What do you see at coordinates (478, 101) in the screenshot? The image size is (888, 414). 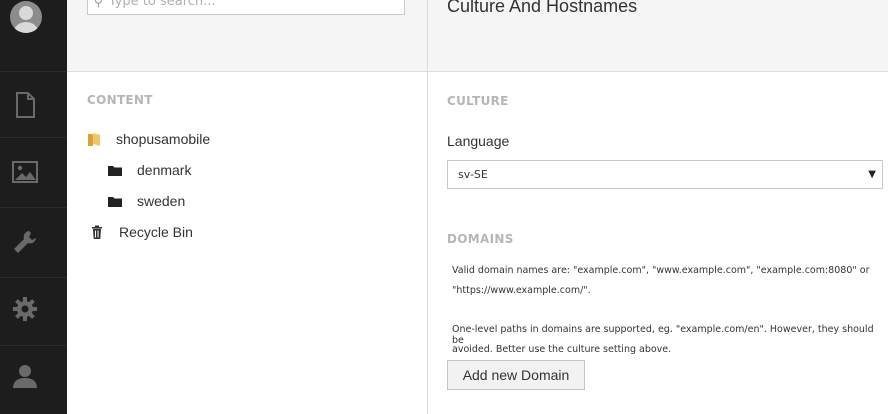 I see `culture-section-label: CULTURE` at bounding box center [478, 101].